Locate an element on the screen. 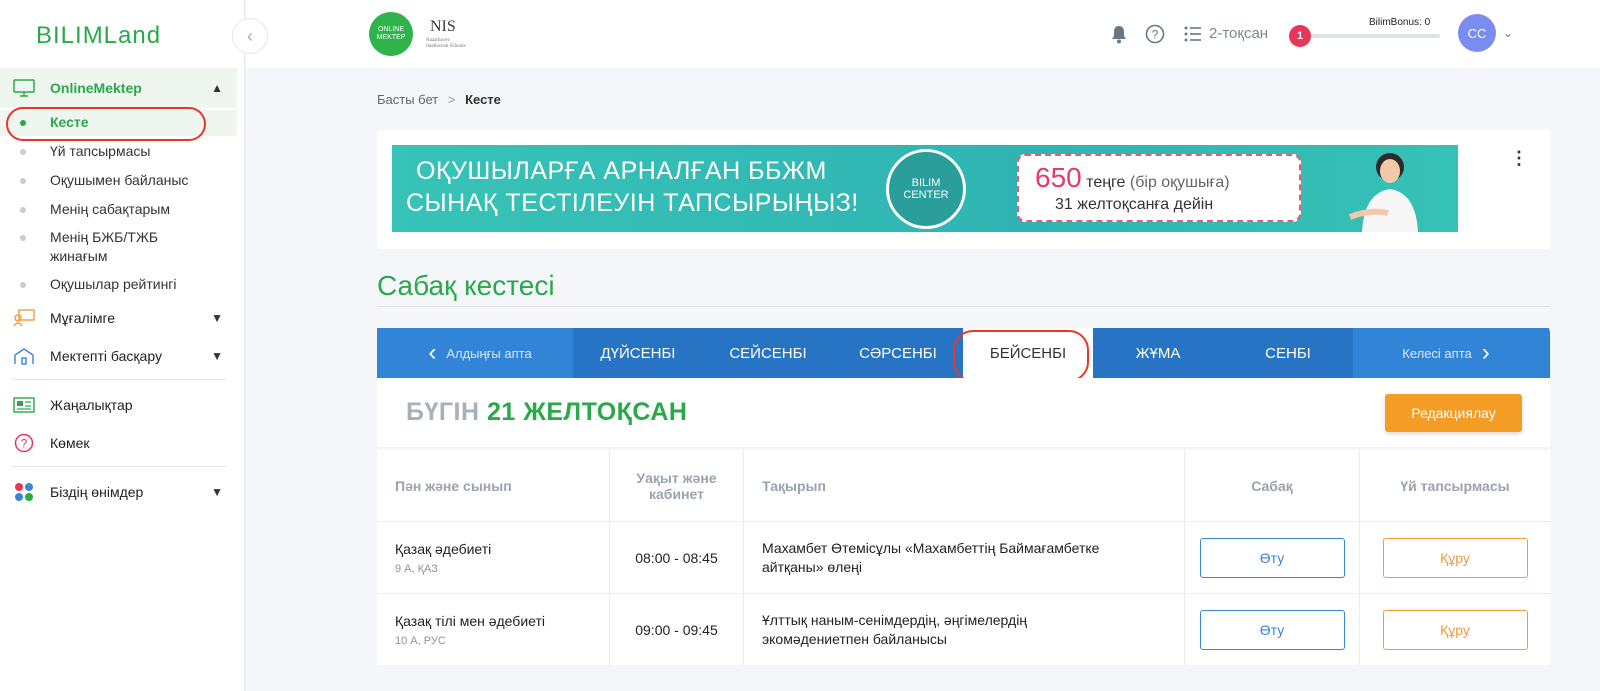  prev-week-button: ‹ Алдыңғы апта is located at coordinates (475, 353).